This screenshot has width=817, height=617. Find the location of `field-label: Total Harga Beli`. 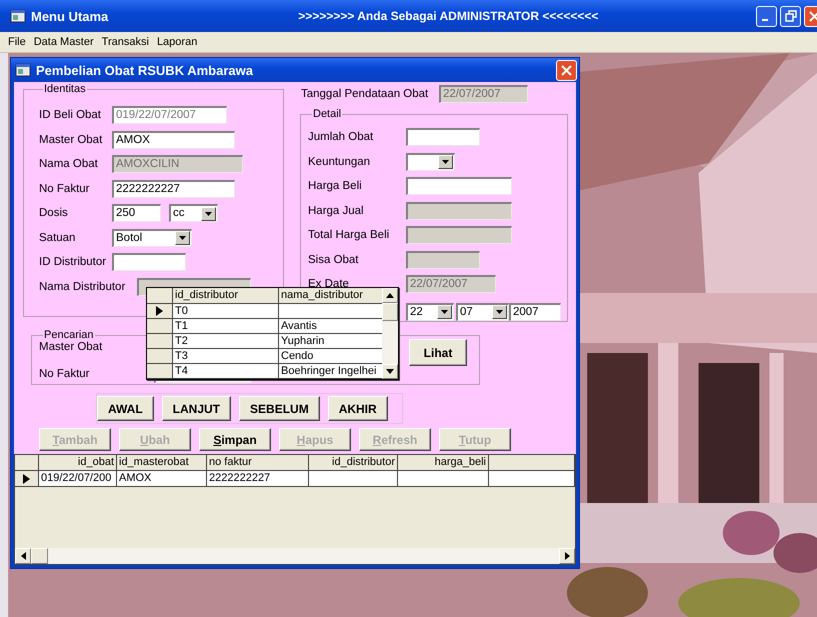

field-label: Total Harga Beli is located at coordinates (349, 235).